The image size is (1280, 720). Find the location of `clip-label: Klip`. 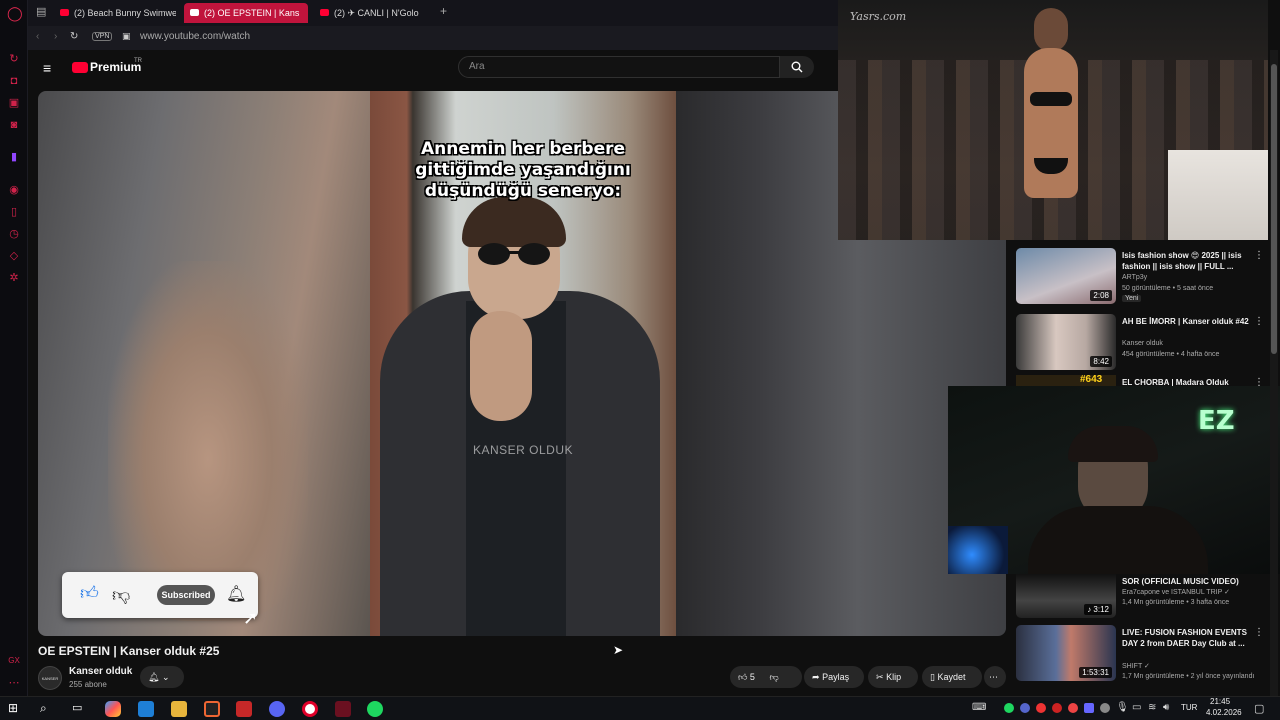

clip-label: Klip is located at coordinates (894, 677).